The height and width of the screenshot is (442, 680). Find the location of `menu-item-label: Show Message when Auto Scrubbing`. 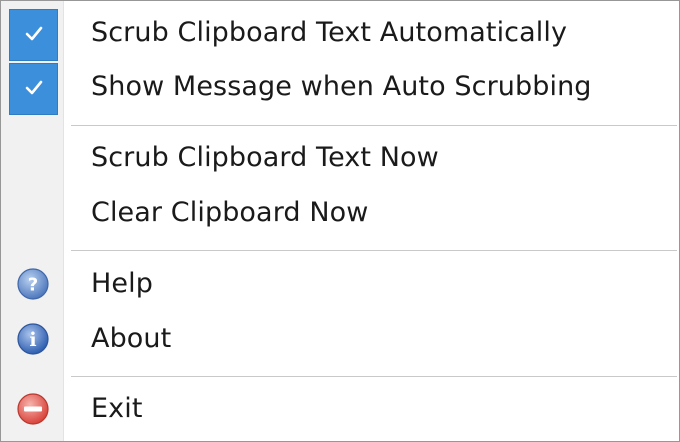

menu-item-label: Show Message when Auto Scrubbing is located at coordinates (341, 86).